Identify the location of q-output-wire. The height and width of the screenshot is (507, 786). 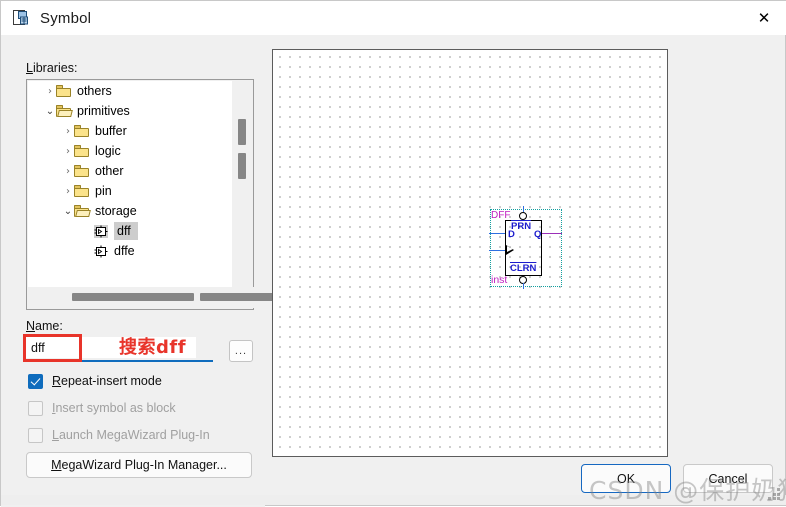
(552, 234).